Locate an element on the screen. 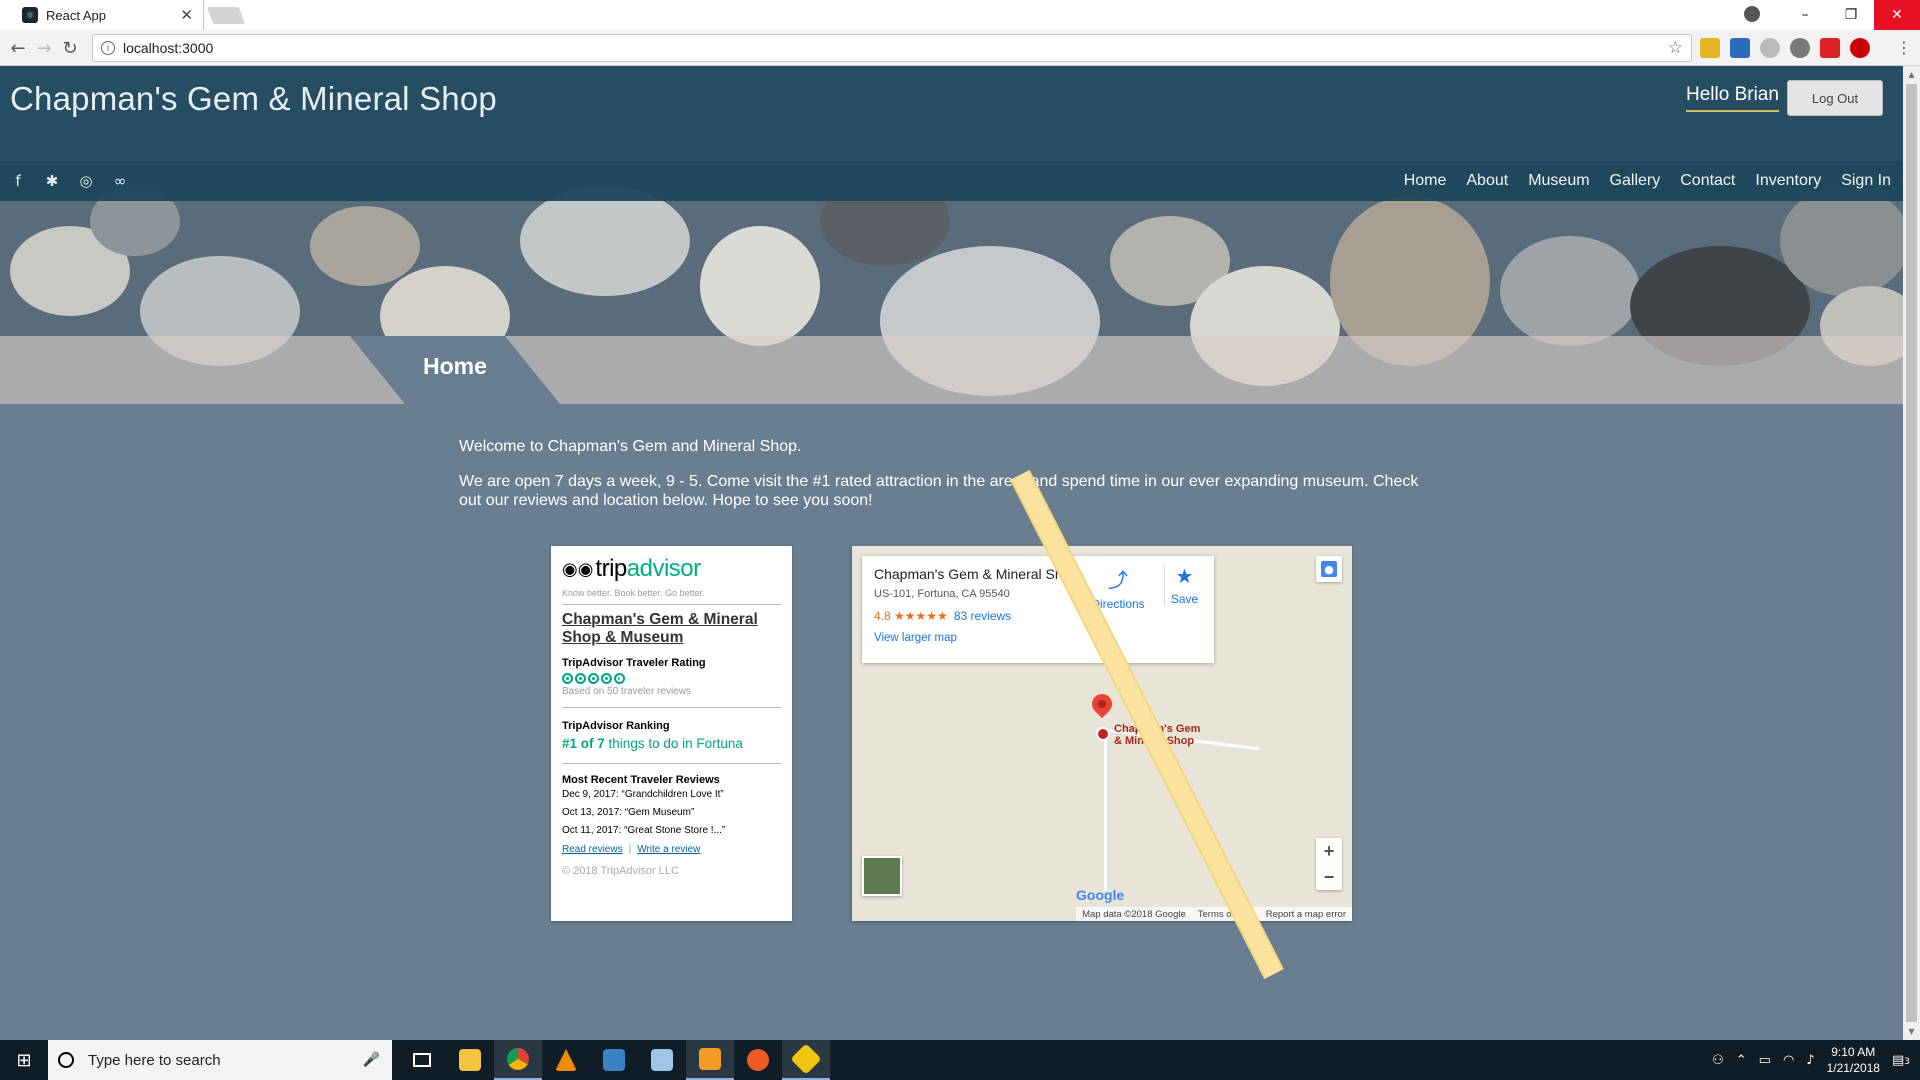  tripadvisor-logo: ◉◉ tripadvisor is located at coordinates (671, 568).